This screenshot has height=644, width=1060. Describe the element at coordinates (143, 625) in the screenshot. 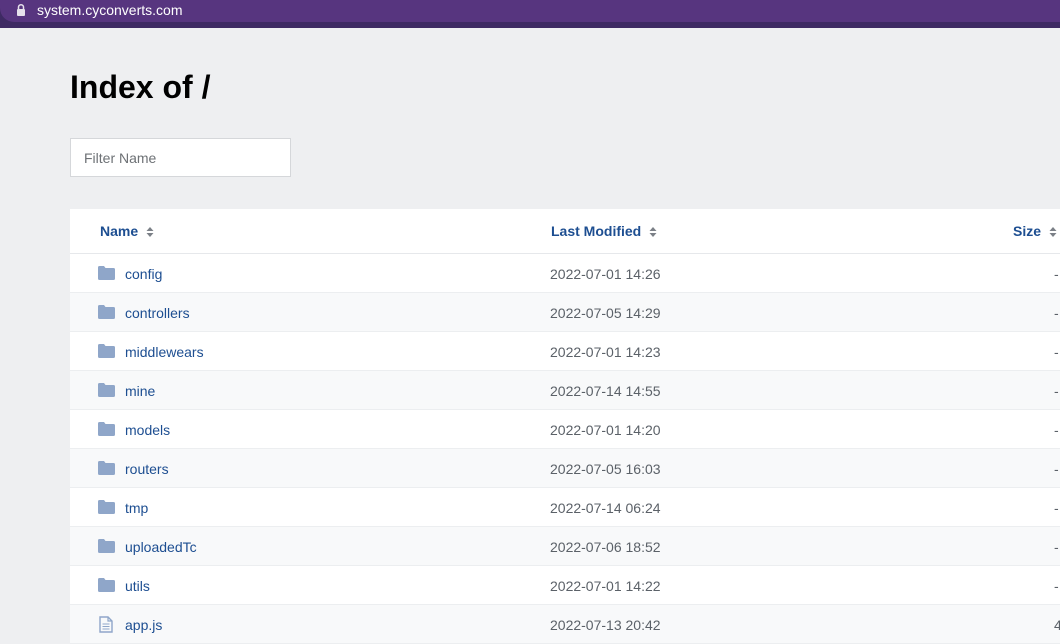

I see `entry-link: app.js` at that location.